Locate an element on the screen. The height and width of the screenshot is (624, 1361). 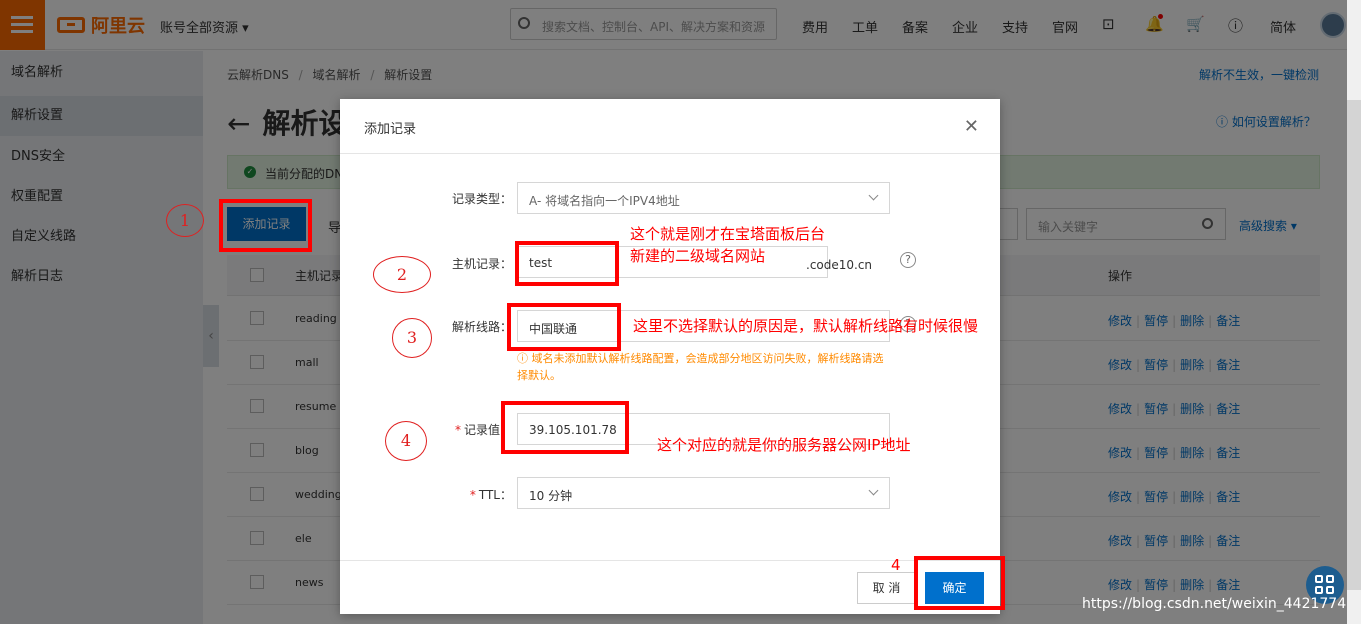
type-label: 记录类型： is located at coordinates (481, 199).